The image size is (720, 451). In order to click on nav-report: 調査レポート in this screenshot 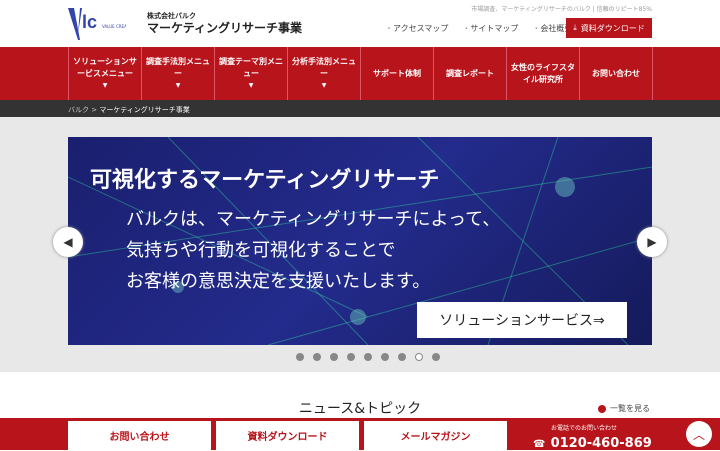, I will do `click(470, 73)`.